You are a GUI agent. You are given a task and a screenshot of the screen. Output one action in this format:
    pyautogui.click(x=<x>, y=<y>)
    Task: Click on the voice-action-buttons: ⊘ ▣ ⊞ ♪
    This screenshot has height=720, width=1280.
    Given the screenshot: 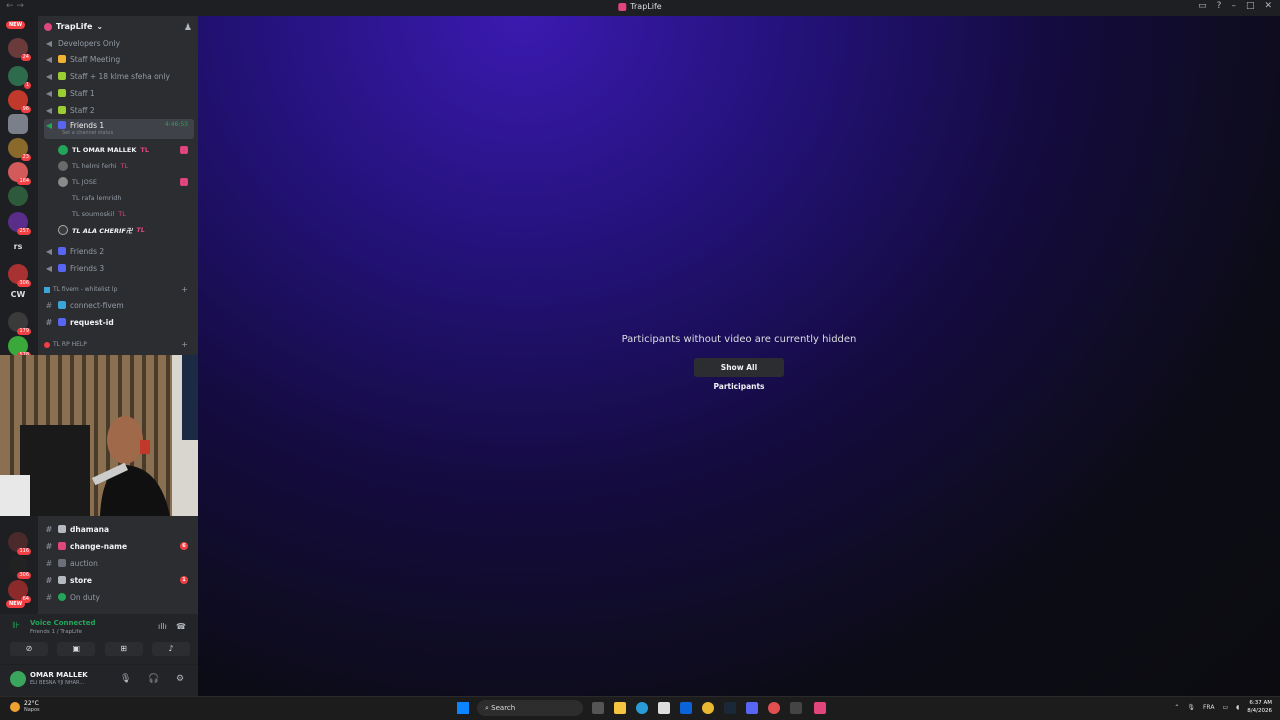 What is the action you would take?
    pyautogui.click(x=100, y=649)
    